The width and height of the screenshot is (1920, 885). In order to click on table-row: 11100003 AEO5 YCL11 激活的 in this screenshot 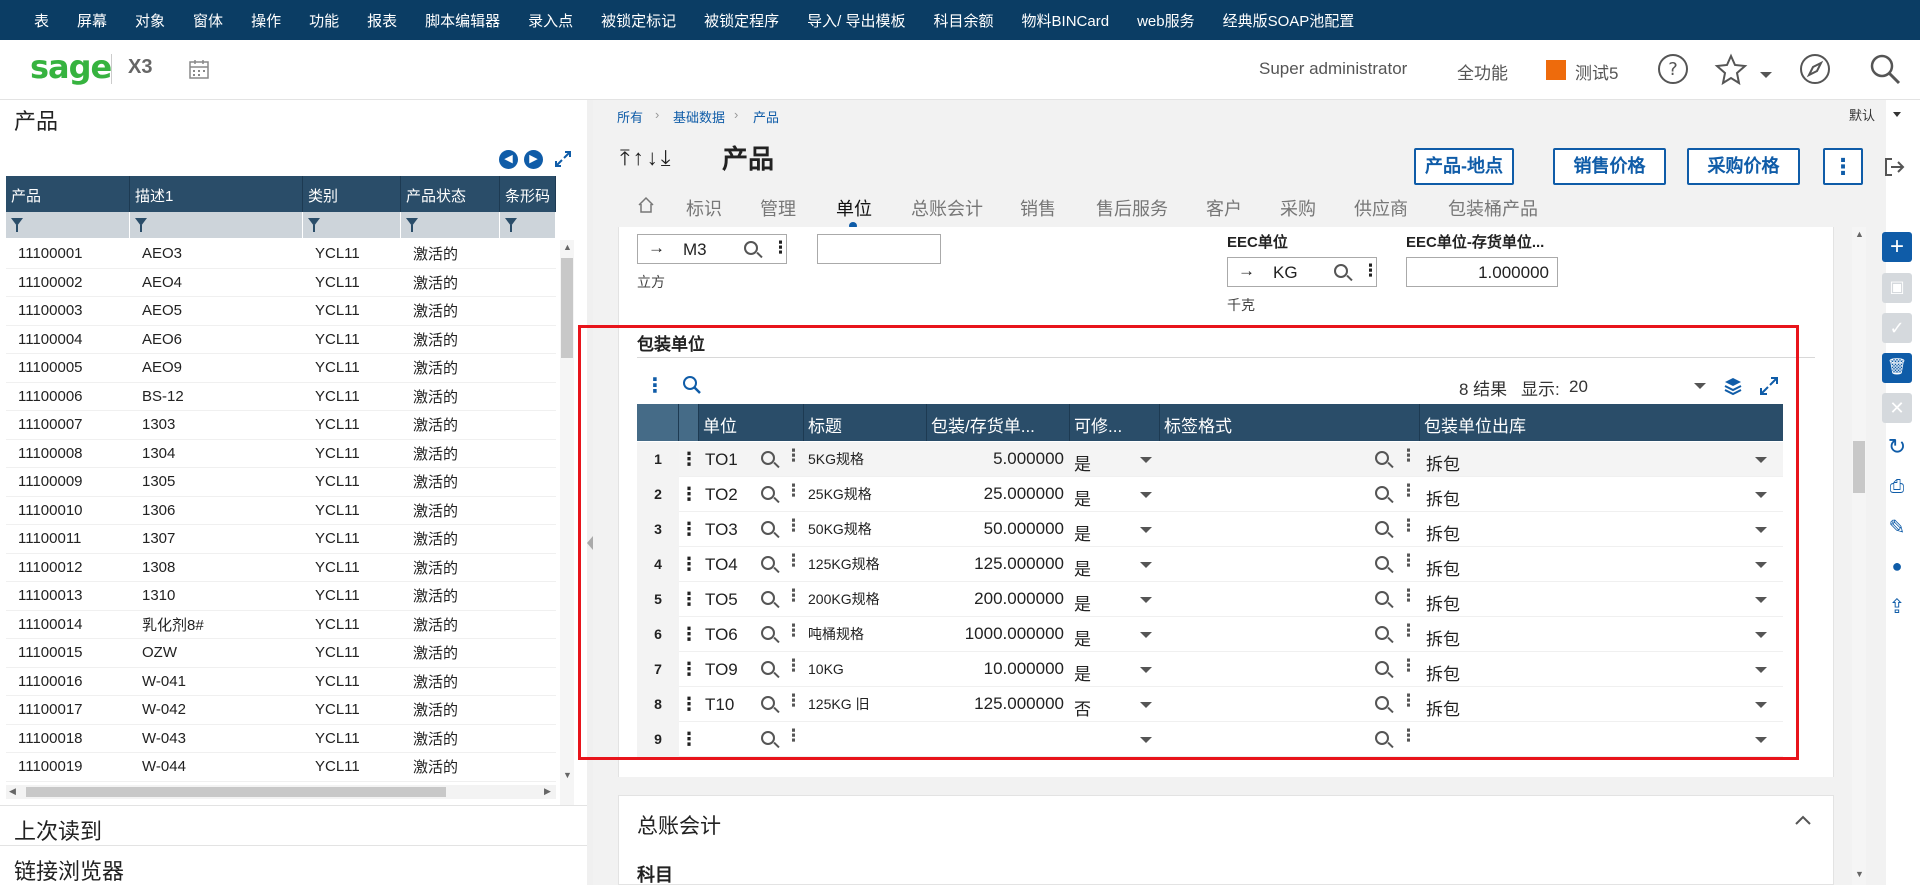, I will do `click(281, 311)`.